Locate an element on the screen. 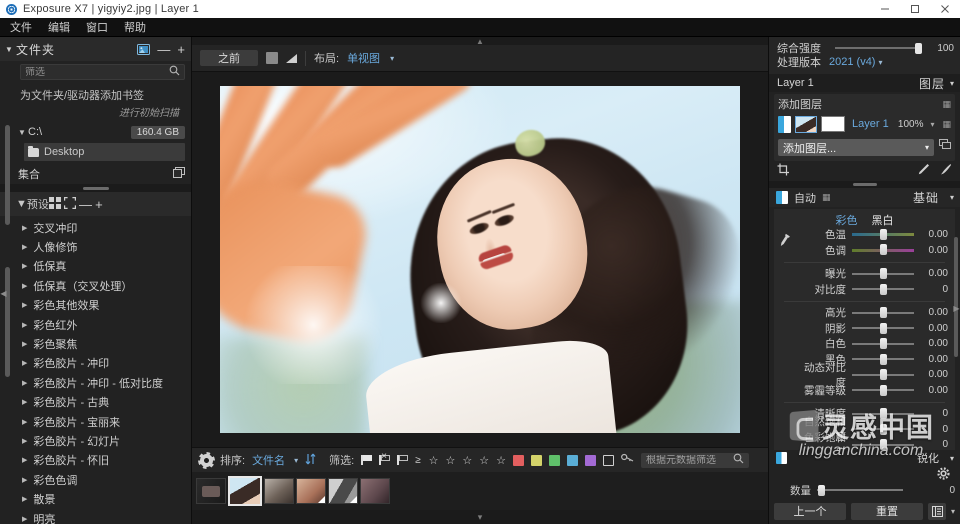  preset-item: ▶ 低保真 is located at coordinates (95, 266).